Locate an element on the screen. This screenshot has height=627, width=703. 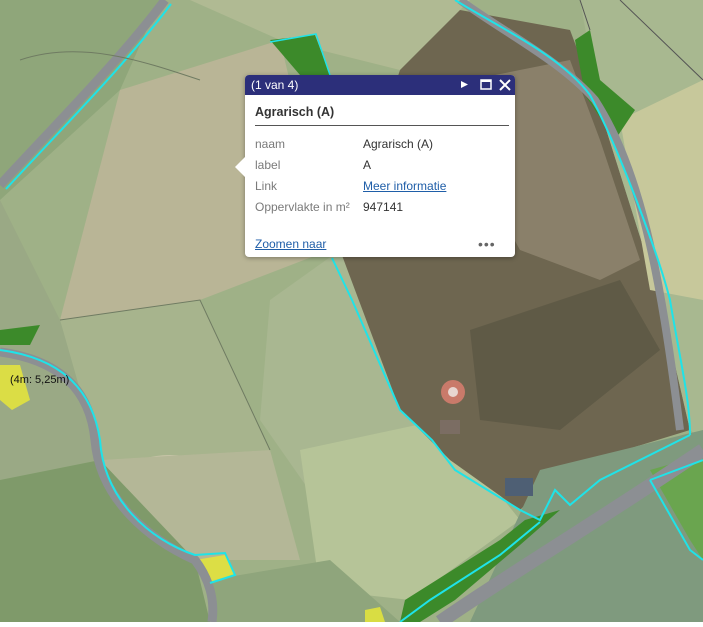
close-button is located at coordinates (505, 84).